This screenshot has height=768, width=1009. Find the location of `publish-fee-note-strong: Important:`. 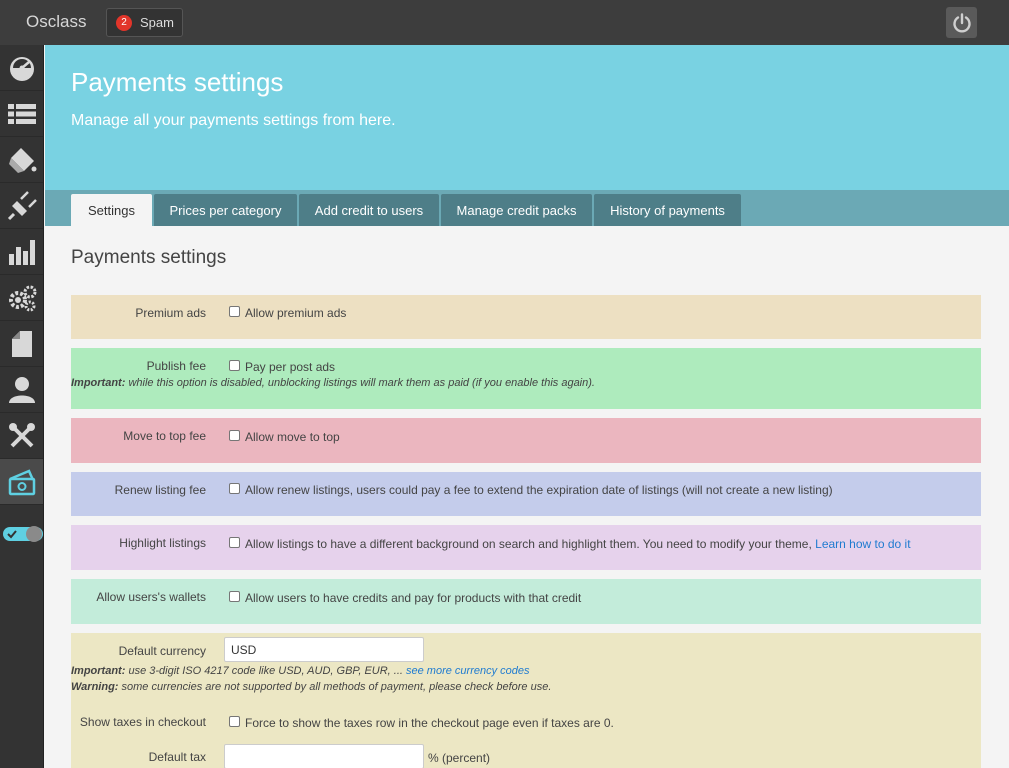

publish-fee-note-strong: Important: is located at coordinates (98, 383).